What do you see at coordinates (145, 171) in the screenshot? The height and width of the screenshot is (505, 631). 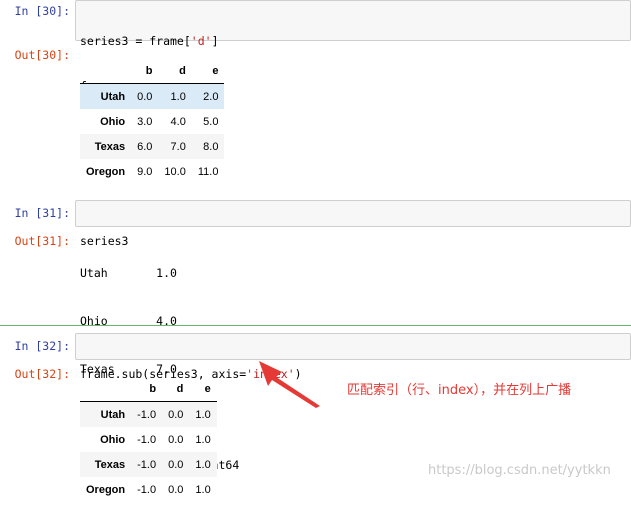 I see `table-cell: 9.0` at bounding box center [145, 171].